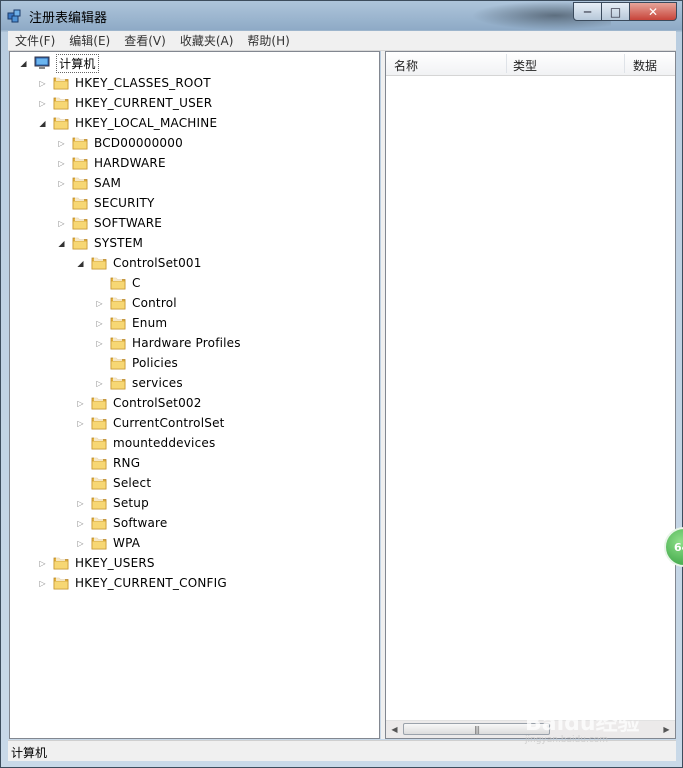 This screenshot has height=768, width=683. I want to click on tree-node: ▷ CurrentControlSet, so click(150, 423).